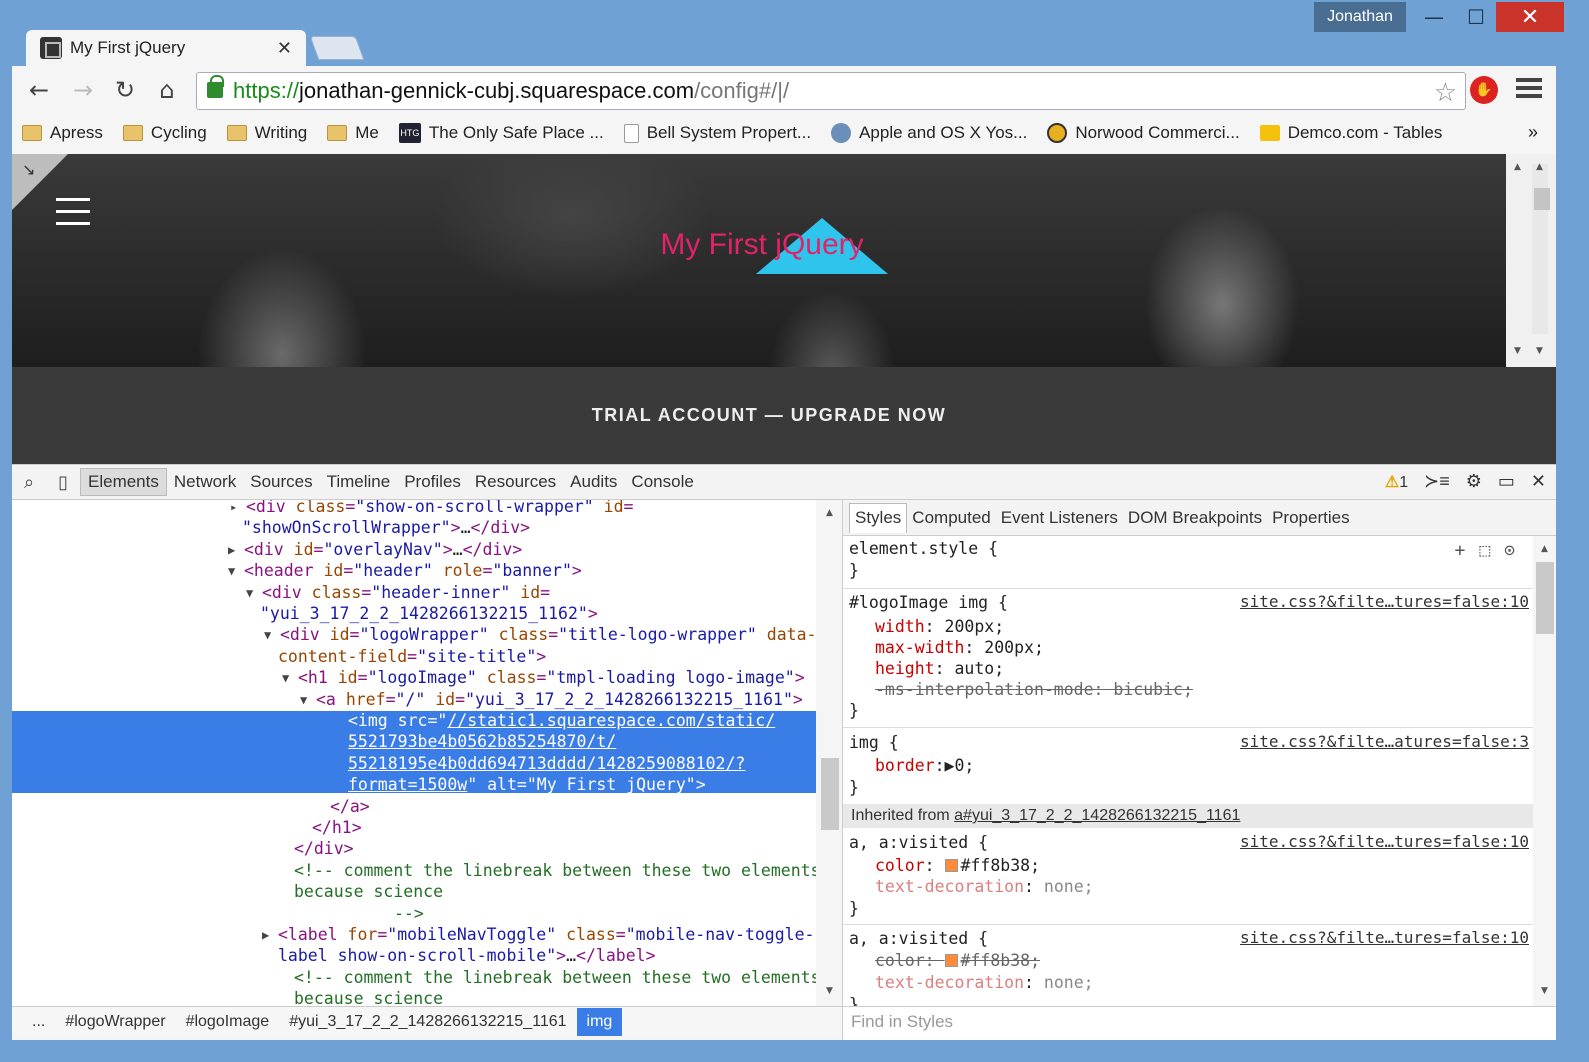 Image resolution: width=1589 pixels, height=1062 pixels. Describe the element at coordinates (1097, 815) in the screenshot. I see `inherited-element-link: a#yui_3_17_2_2_1428266132215_1161` at that location.